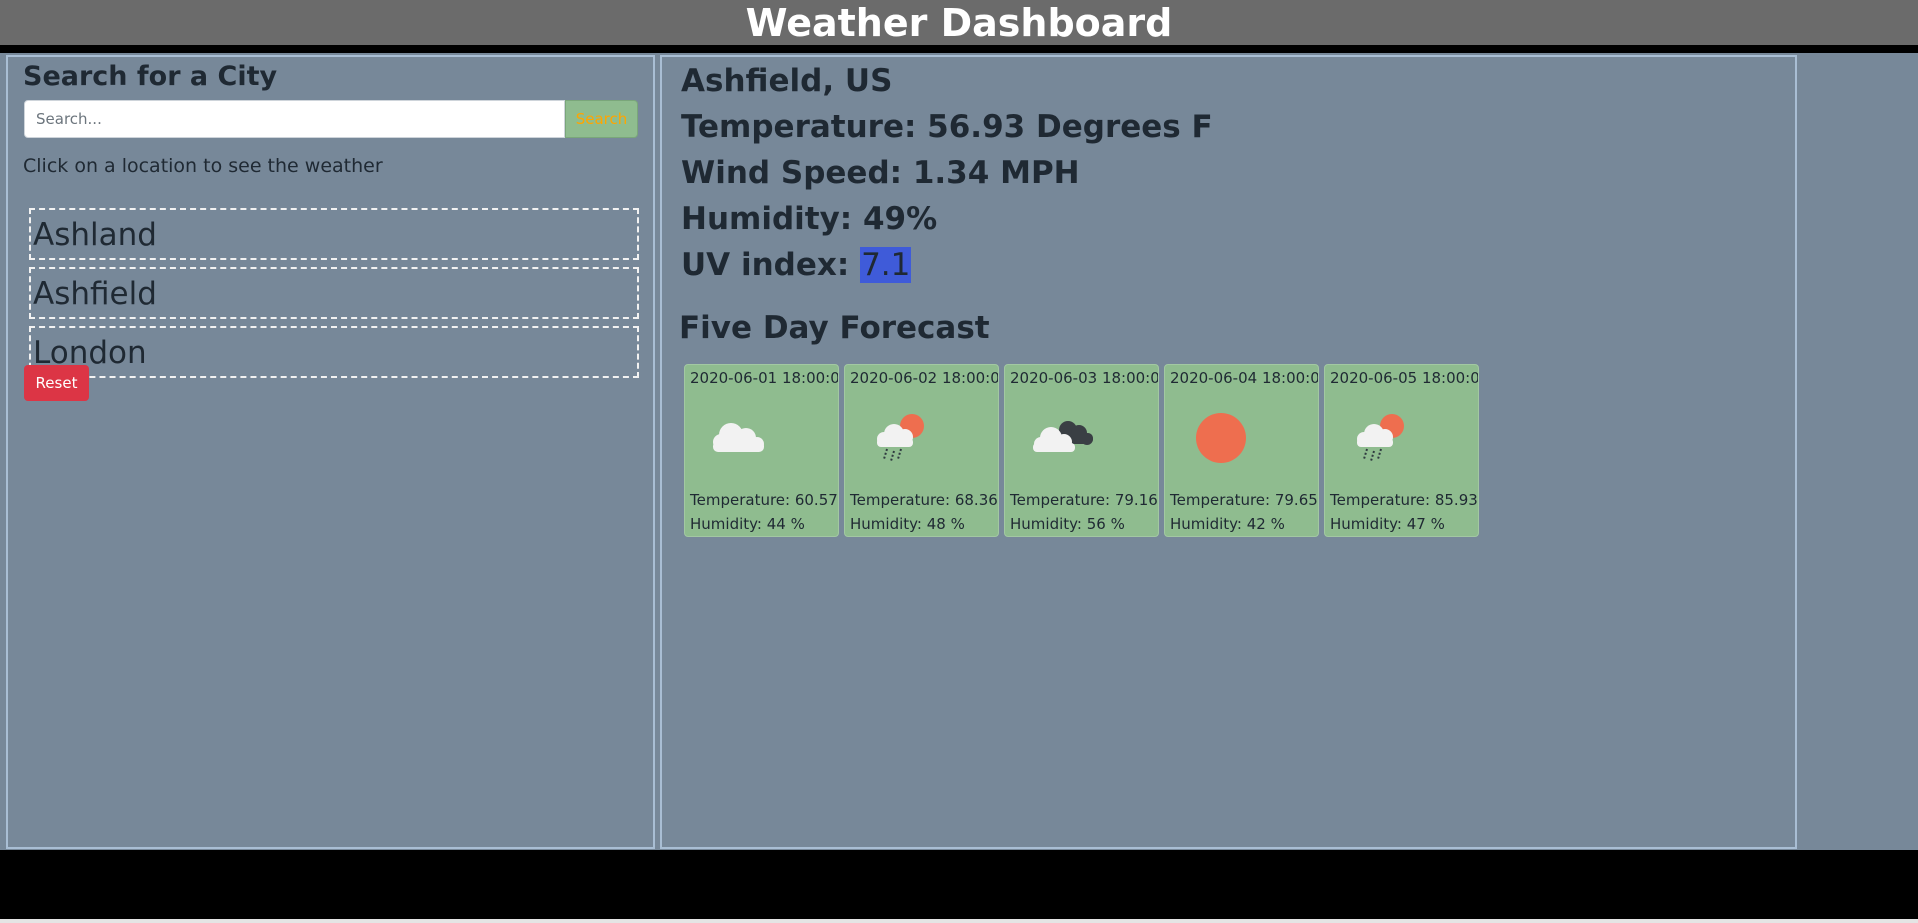  I want to click on page-title: Weather Dashboard, so click(959, 23).